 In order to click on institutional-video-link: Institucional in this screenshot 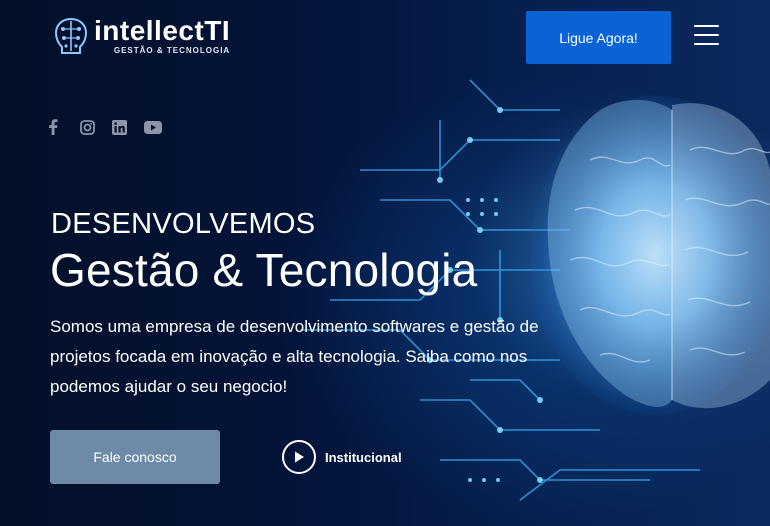, I will do `click(342, 457)`.